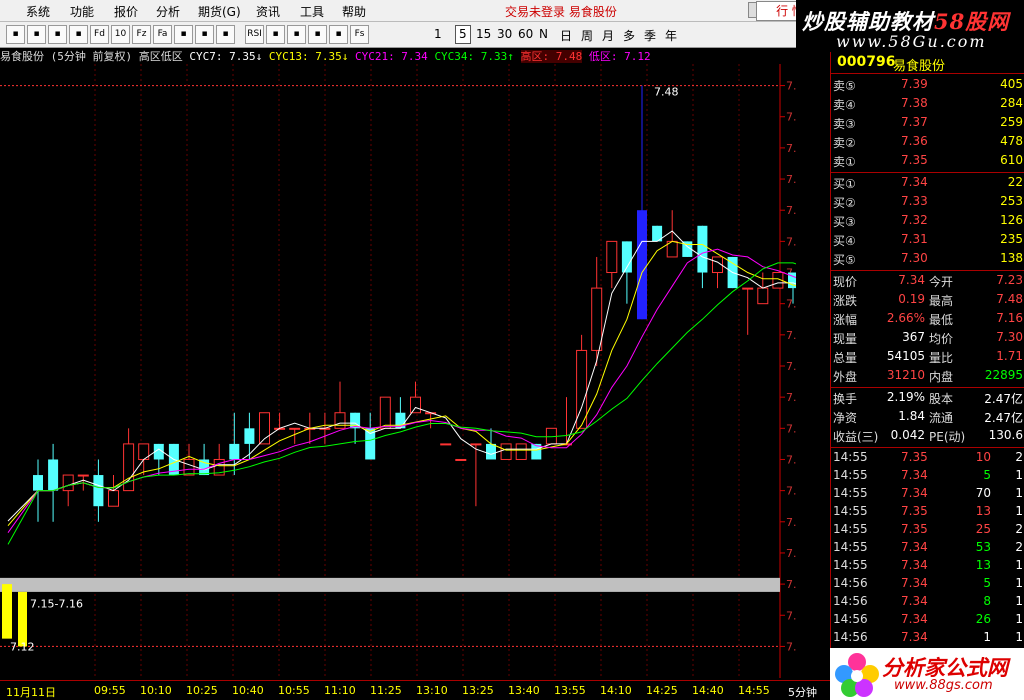  Describe the element at coordinates (99, 34) in the screenshot. I see `fd-icon: Fd` at that location.